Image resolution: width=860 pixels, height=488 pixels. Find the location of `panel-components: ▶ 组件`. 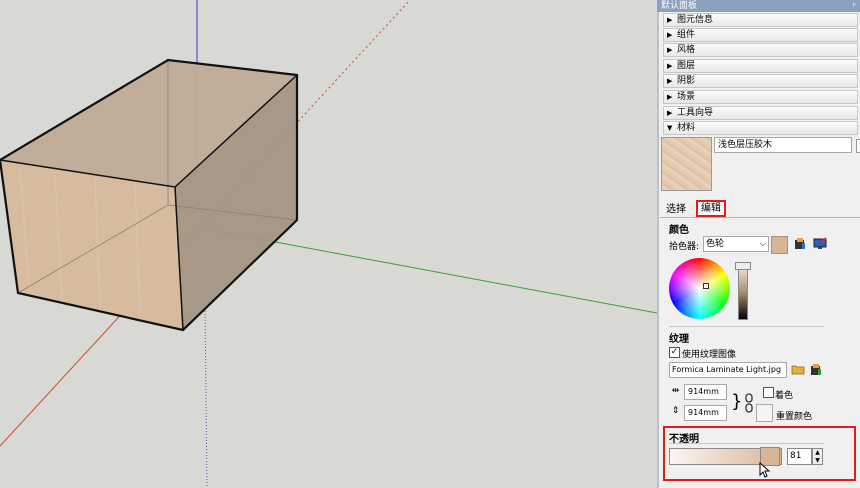

panel-components: ▶ 组件 is located at coordinates (760, 35).